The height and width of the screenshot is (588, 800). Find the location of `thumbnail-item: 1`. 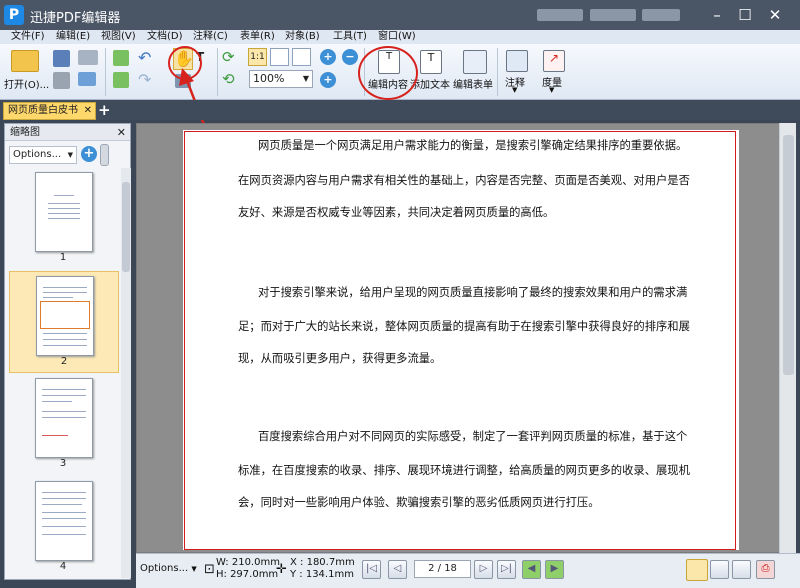

thumbnail-item: 1 is located at coordinates (63, 218).